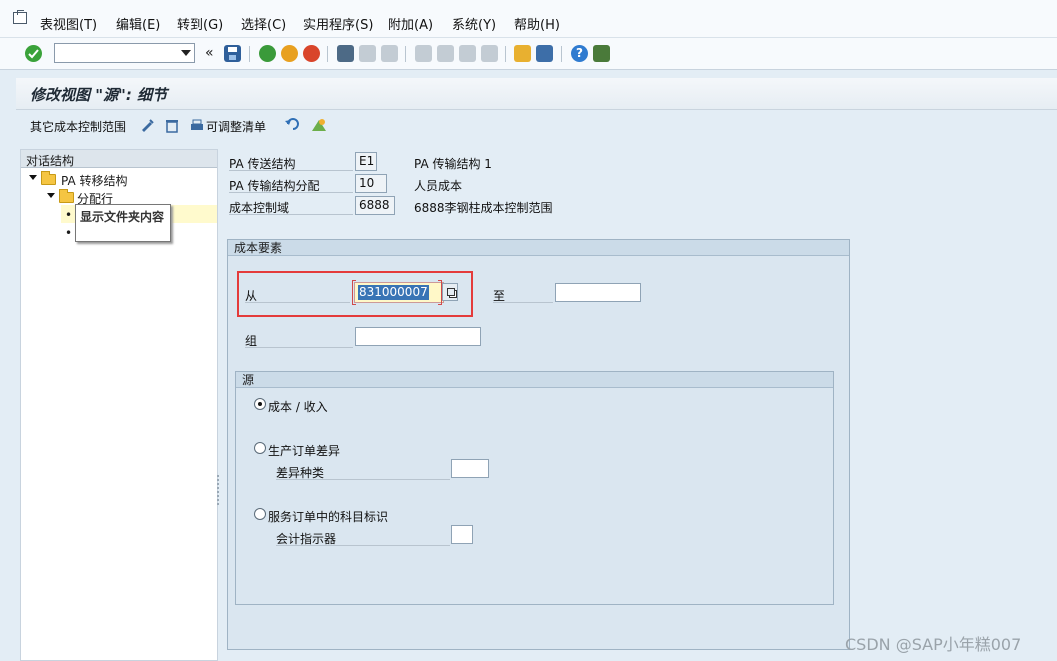 Image resolution: width=1057 pixels, height=661 pixels. I want to click on radio-cost-revenue-label: 成本 / 收入, so click(298, 406).